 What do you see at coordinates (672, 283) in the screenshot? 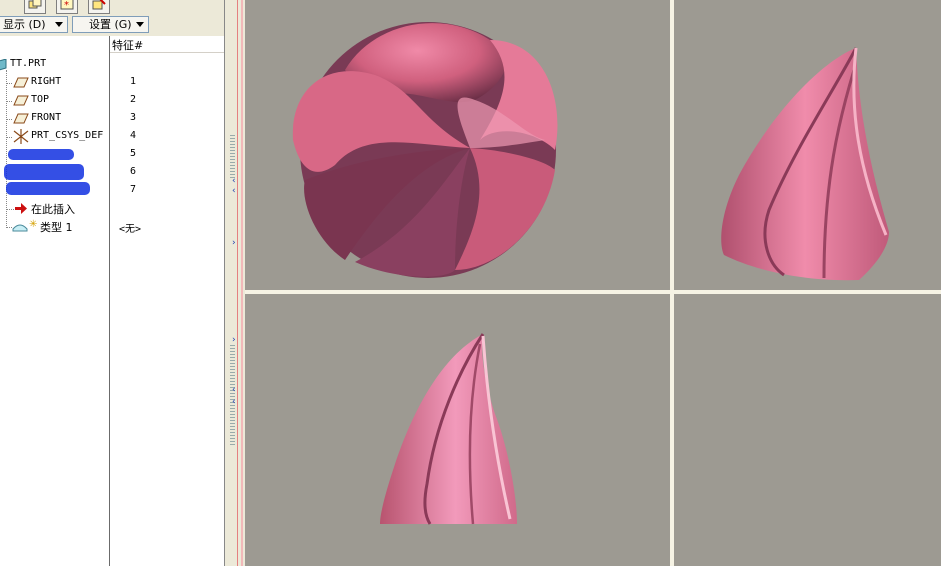
I see `viewport-divider-vertical` at bounding box center [672, 283].